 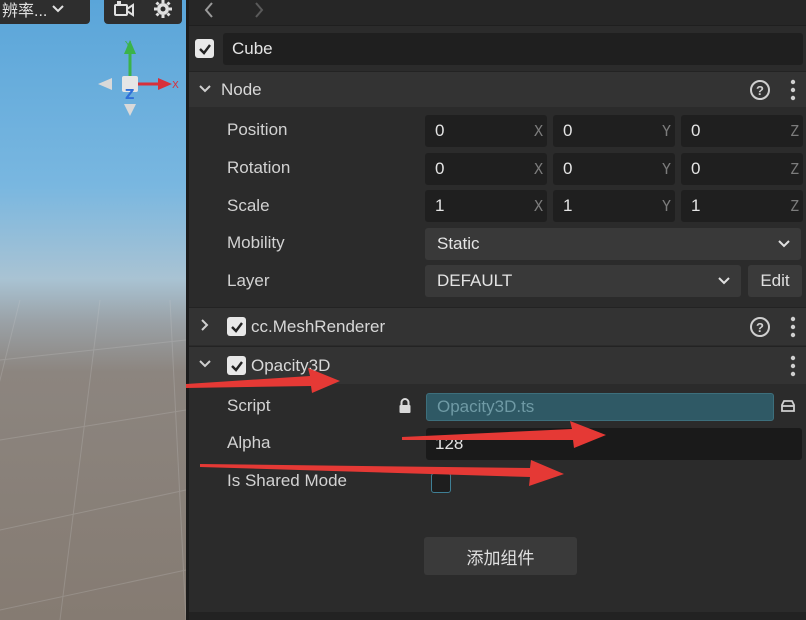 What do you see at coordinates (93, 460) in the screenshot?
I see `scene-grid` at bounding box center [93, 460].